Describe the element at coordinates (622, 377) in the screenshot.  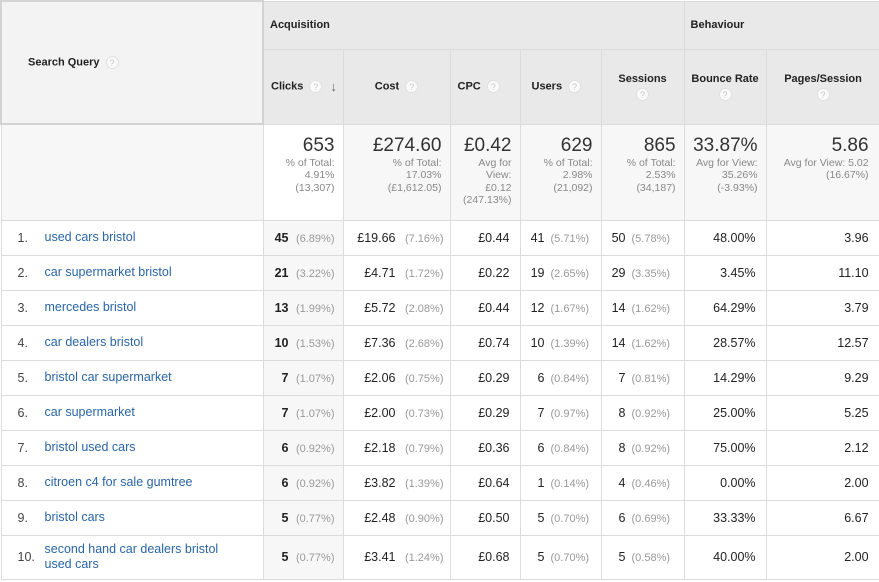
I see `sessions-value: 7` at that location.